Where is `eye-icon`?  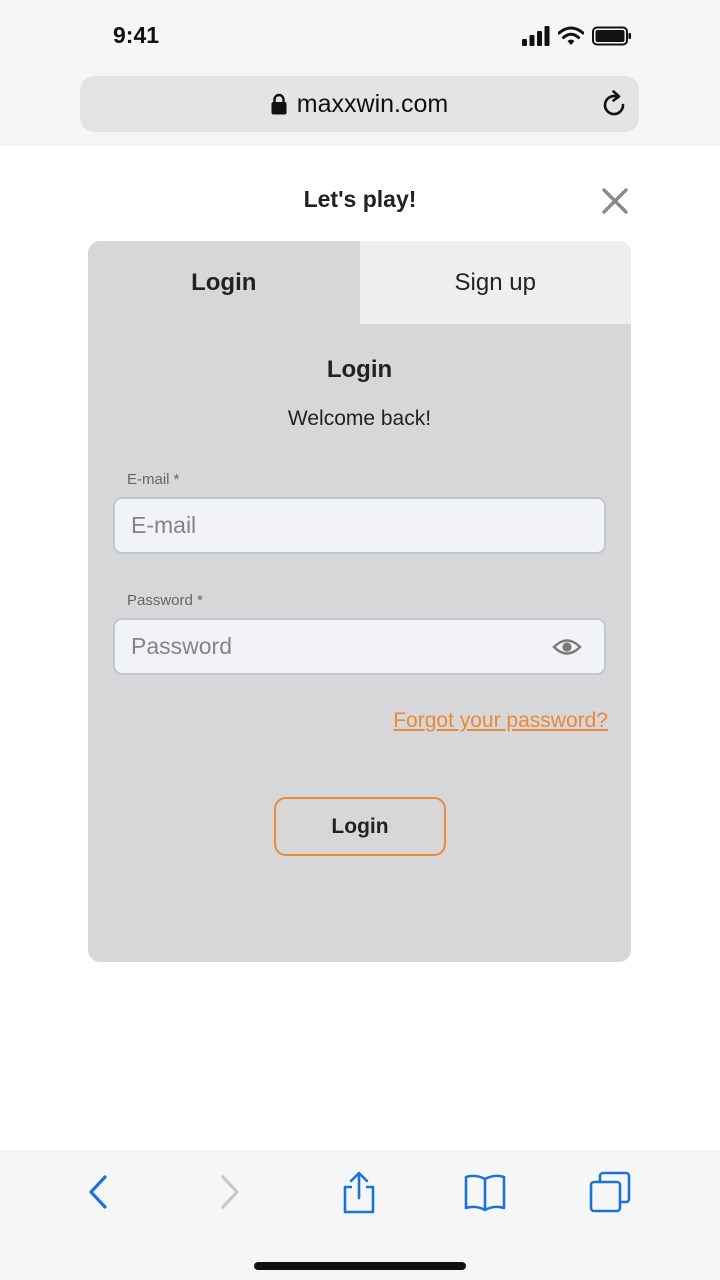 eye-icon is located at coordinates (567, 647).